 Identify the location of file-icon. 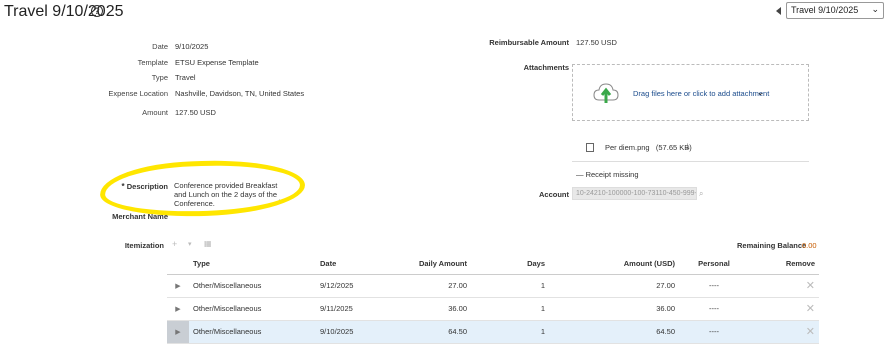
(590, 147).